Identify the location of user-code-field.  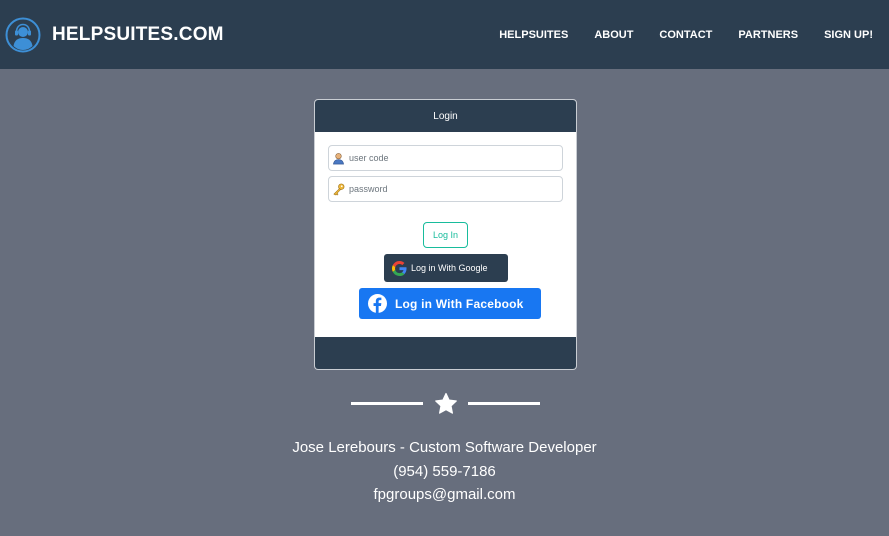
(445, 158).